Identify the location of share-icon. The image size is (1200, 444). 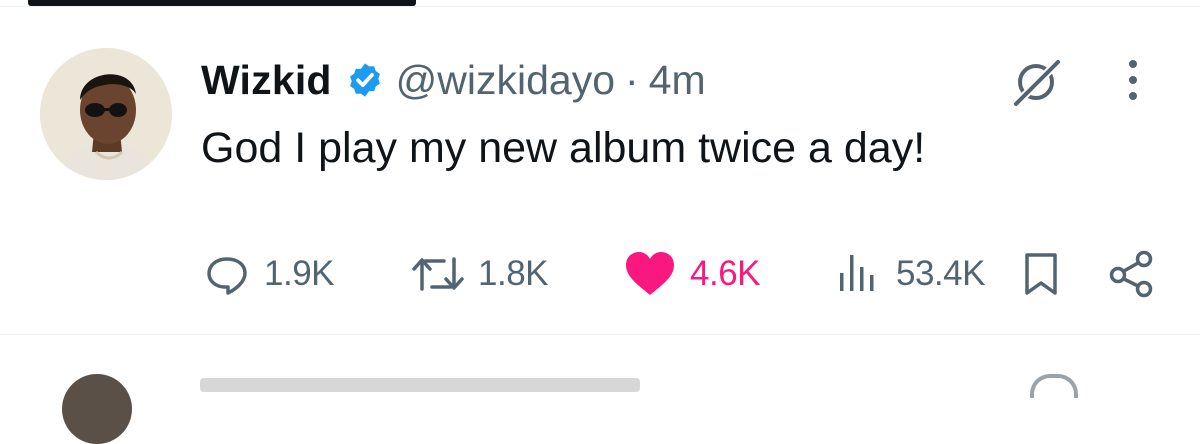
(1131, 274).